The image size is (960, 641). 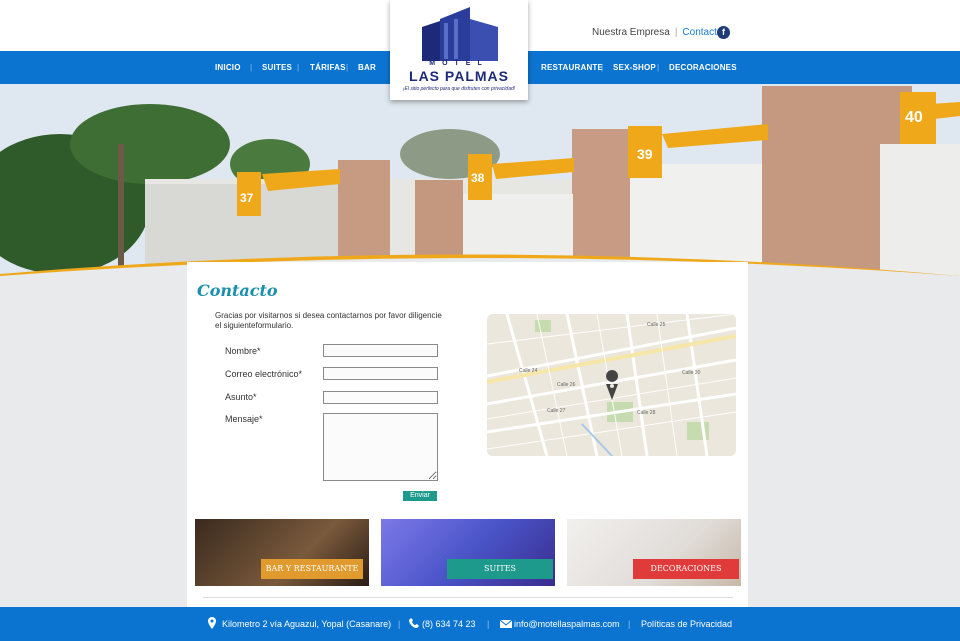 I want to click on location-pin-icon, so click(x=212, y=623).